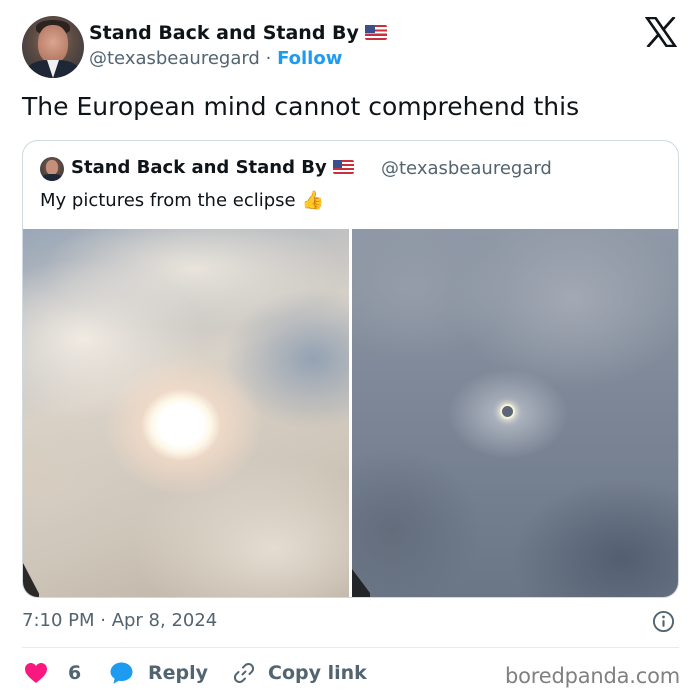  I want to click on author-name: Stand Back and Stand By, so click(224, 33).